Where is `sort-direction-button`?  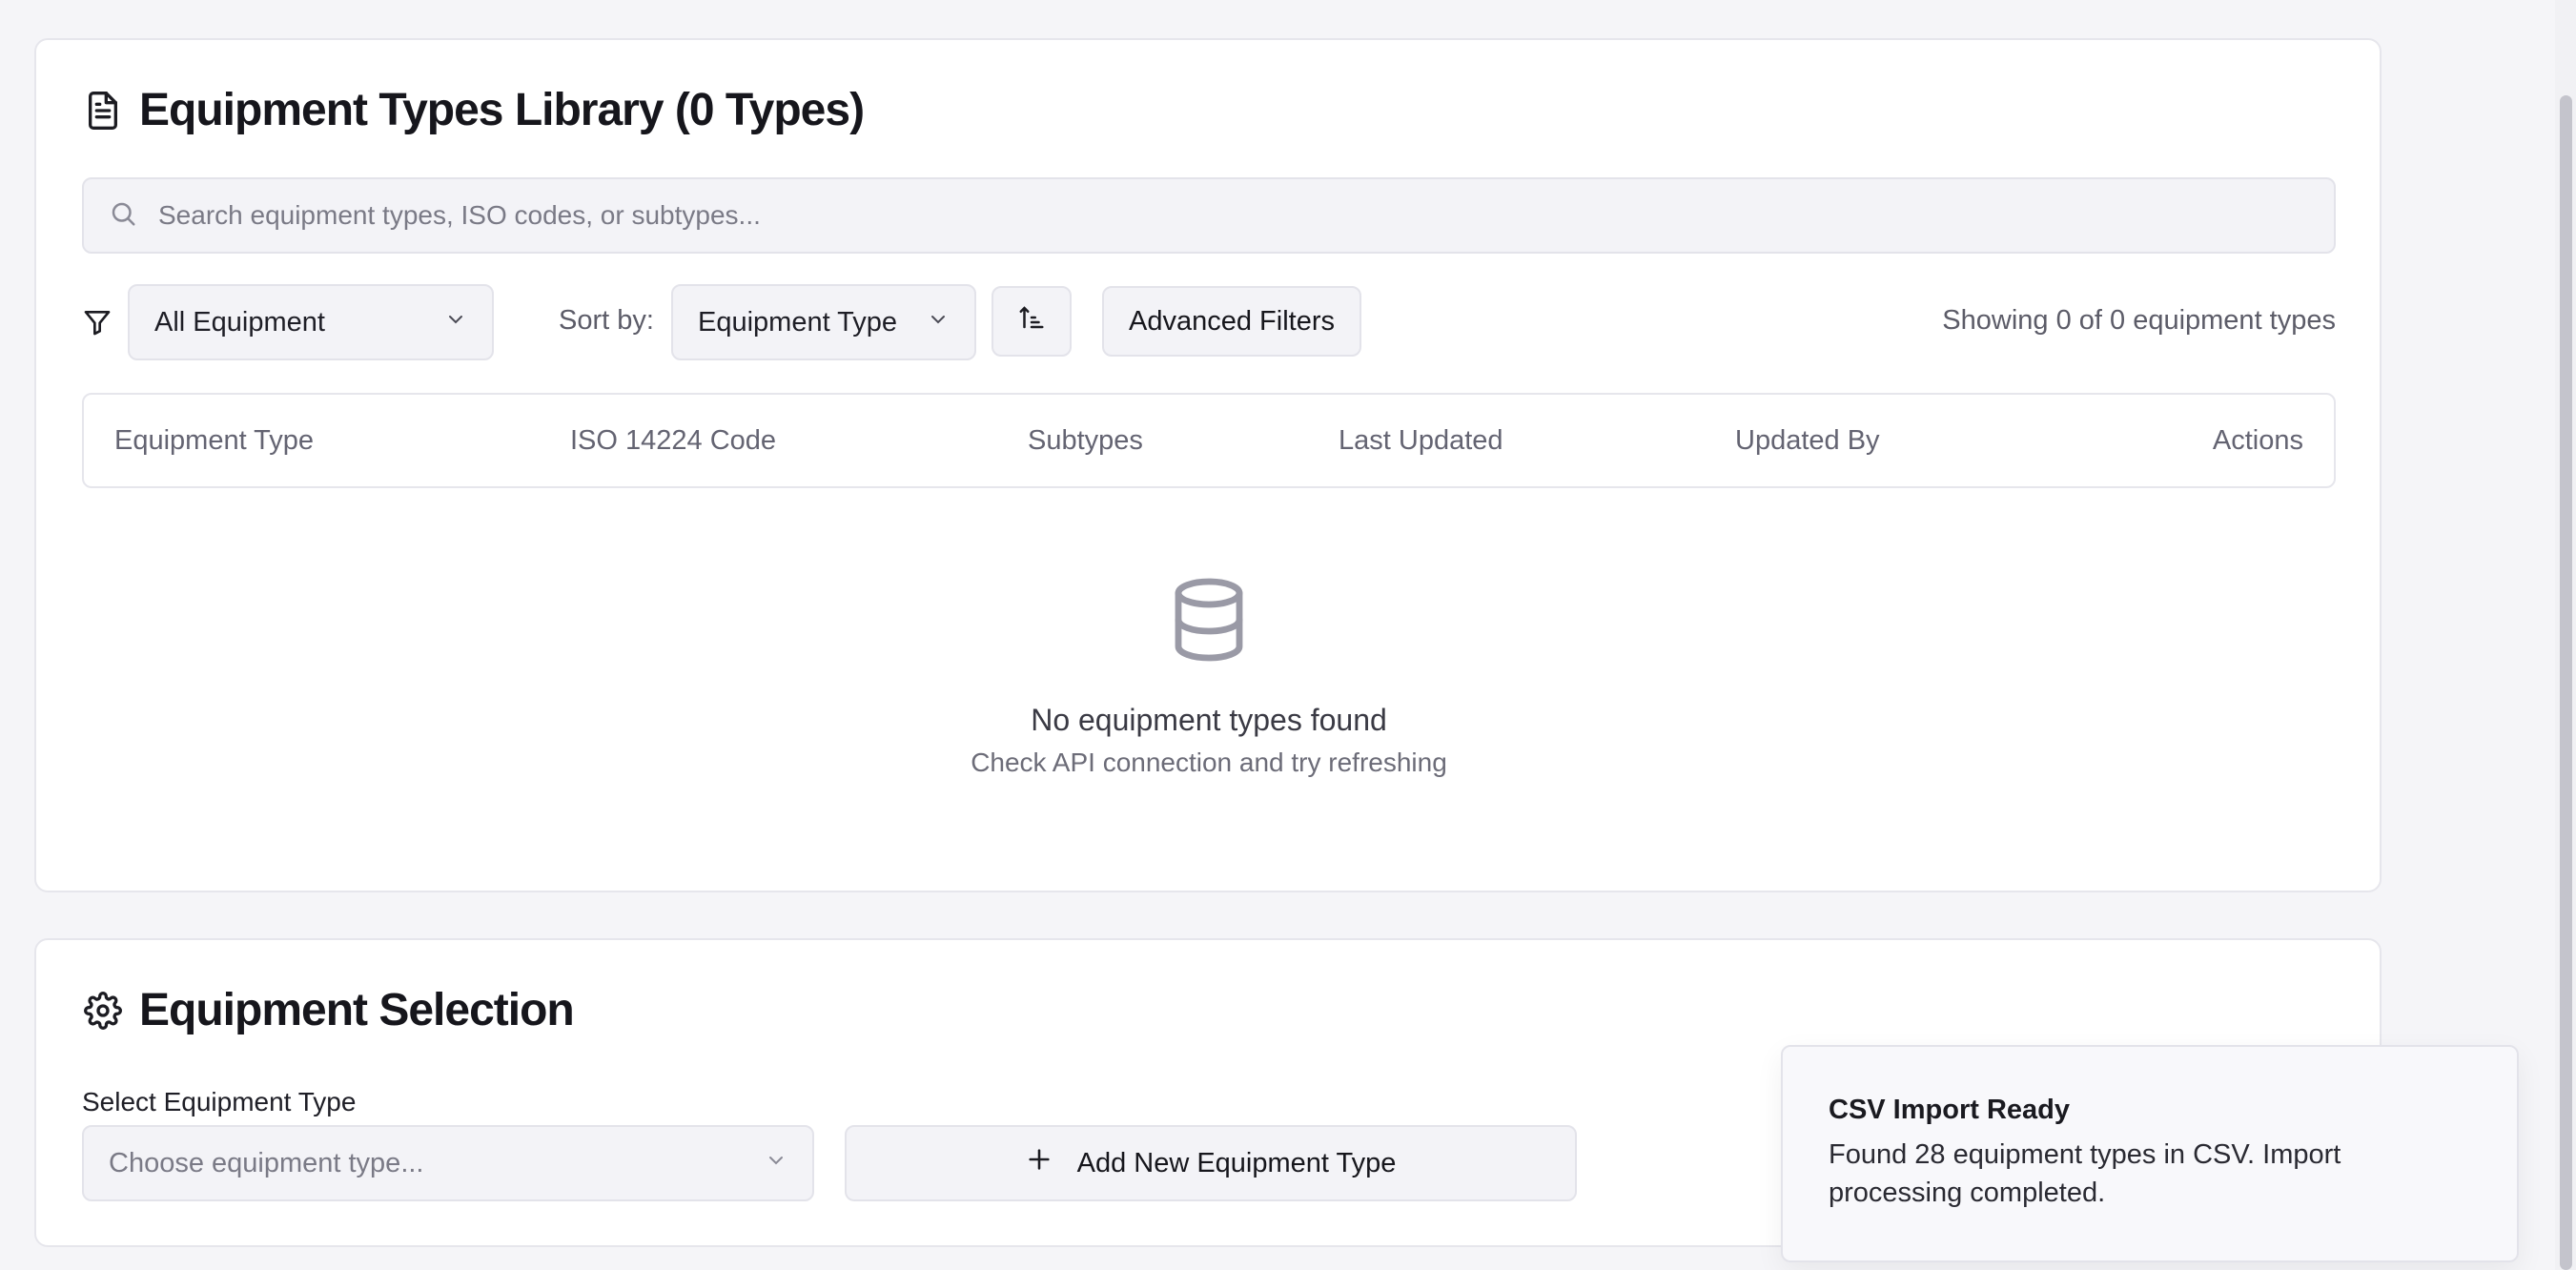 sort-direction-button is located at coordinates (1032, 321).